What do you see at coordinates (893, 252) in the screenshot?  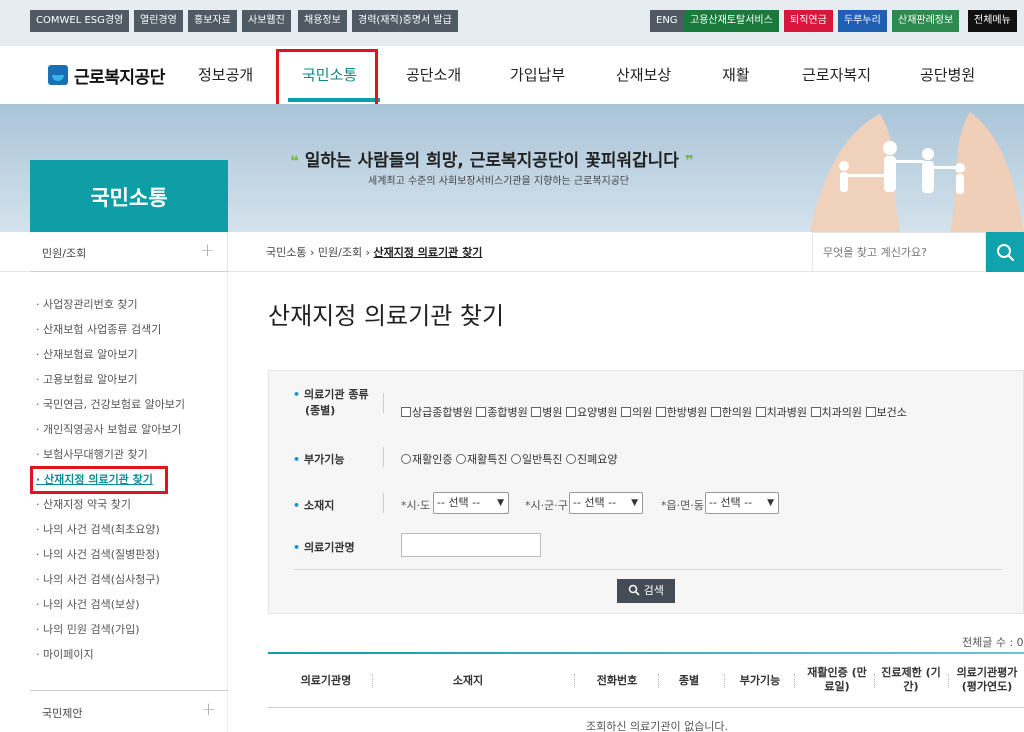 I see `search-input` at bounding box center [893, 252].